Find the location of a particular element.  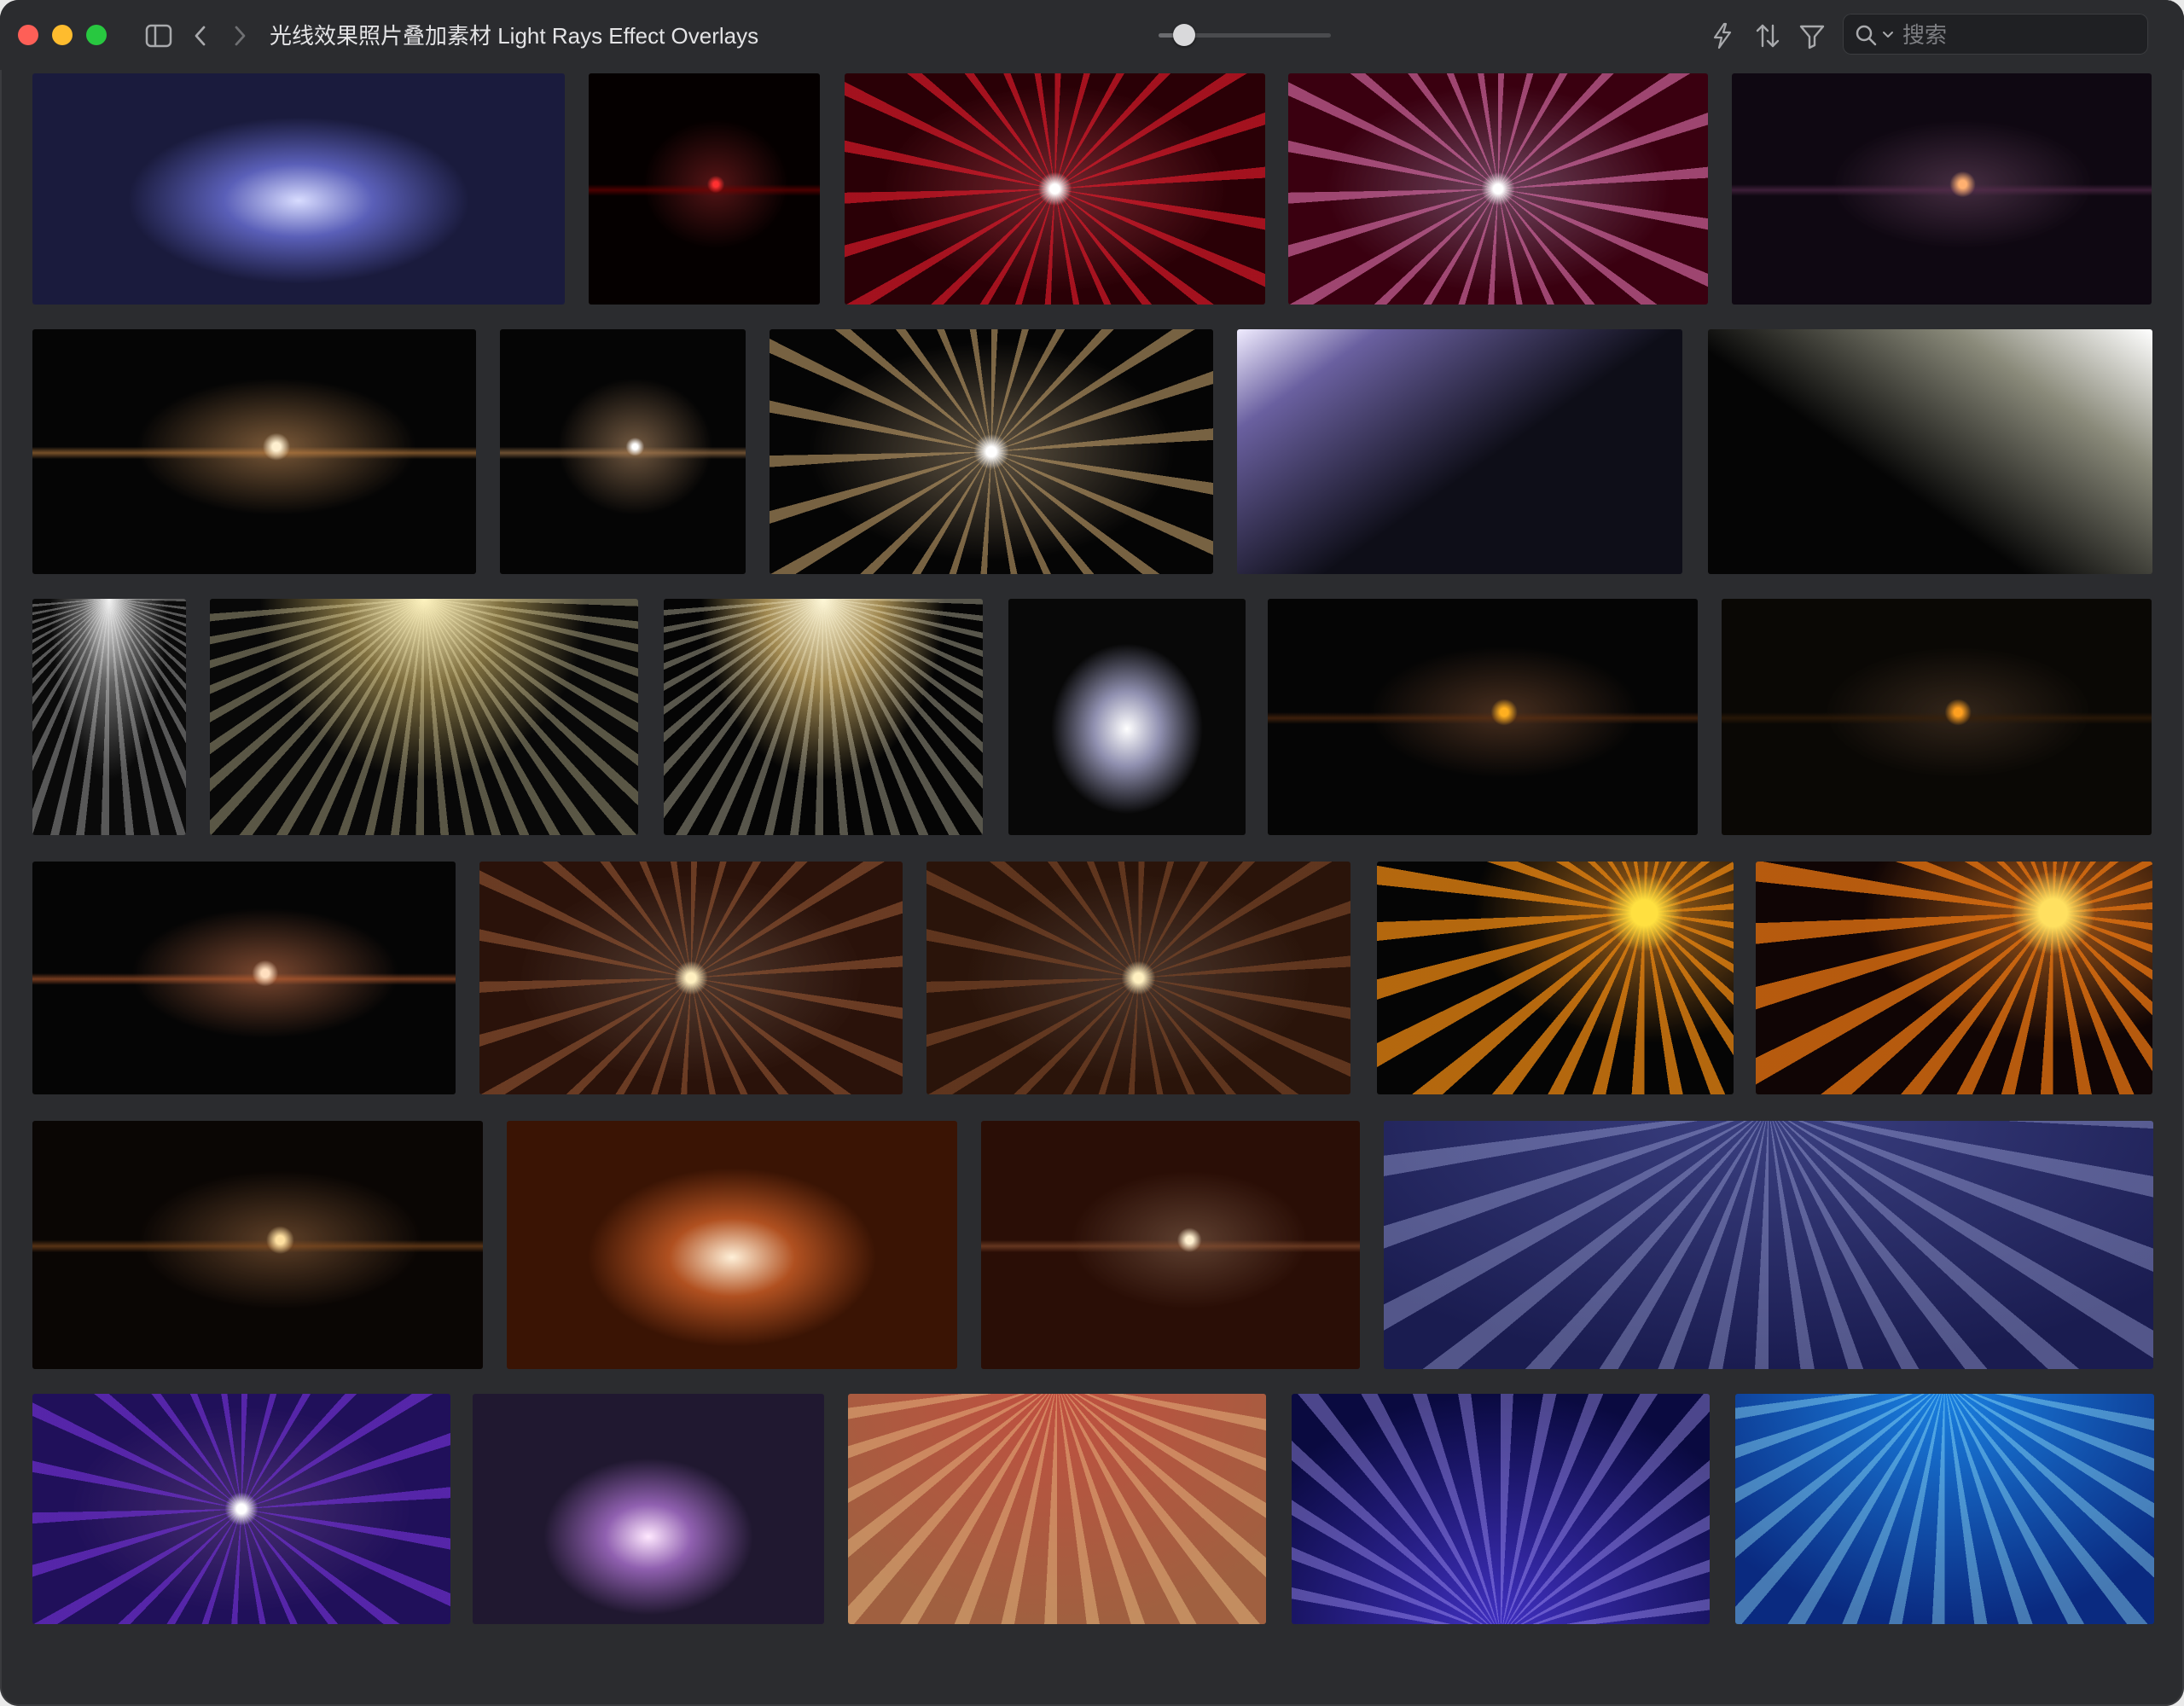

title-bar: 光线效果照片叠加素材 Light Rays Effect Overlays is located at coordinates (1092, 35).